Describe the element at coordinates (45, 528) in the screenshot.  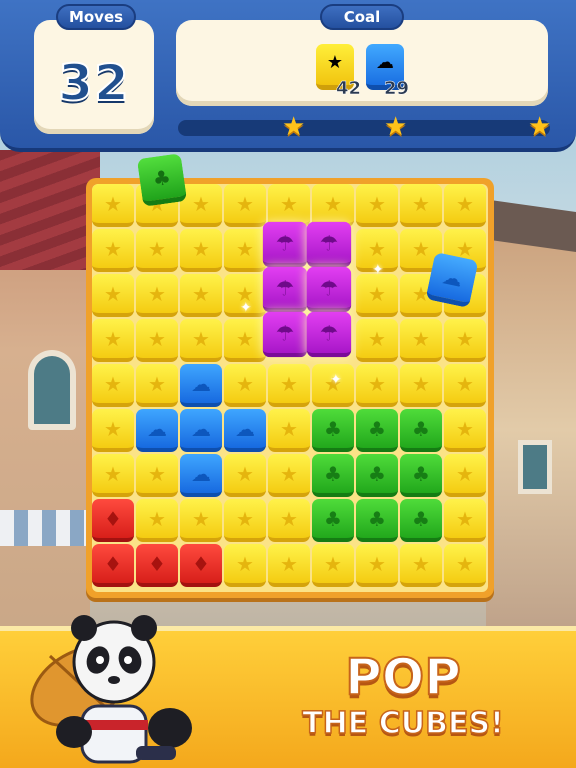
I see `striped-awning` at that location.